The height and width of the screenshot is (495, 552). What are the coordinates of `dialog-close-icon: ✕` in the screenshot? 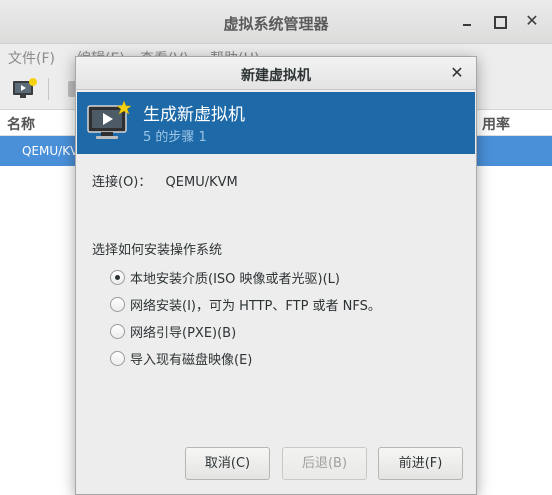 It's located at (457, 73).